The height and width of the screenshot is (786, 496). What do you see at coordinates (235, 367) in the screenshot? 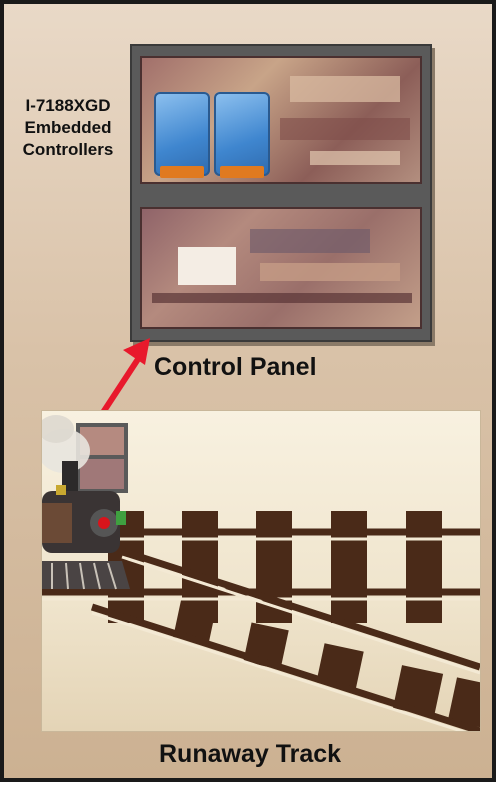
I see `control-panel-caption: Control Panel` at bounding box center [235, 367].